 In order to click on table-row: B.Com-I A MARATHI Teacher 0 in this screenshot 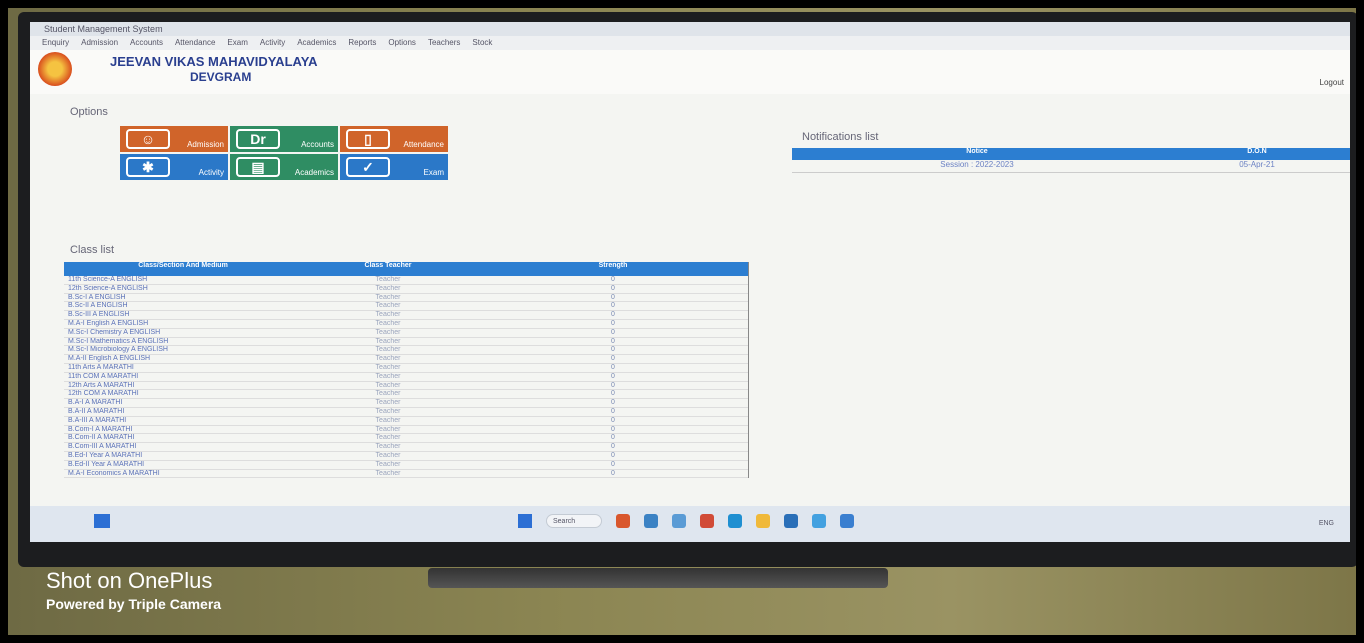, I will do `click(406, 430)`.